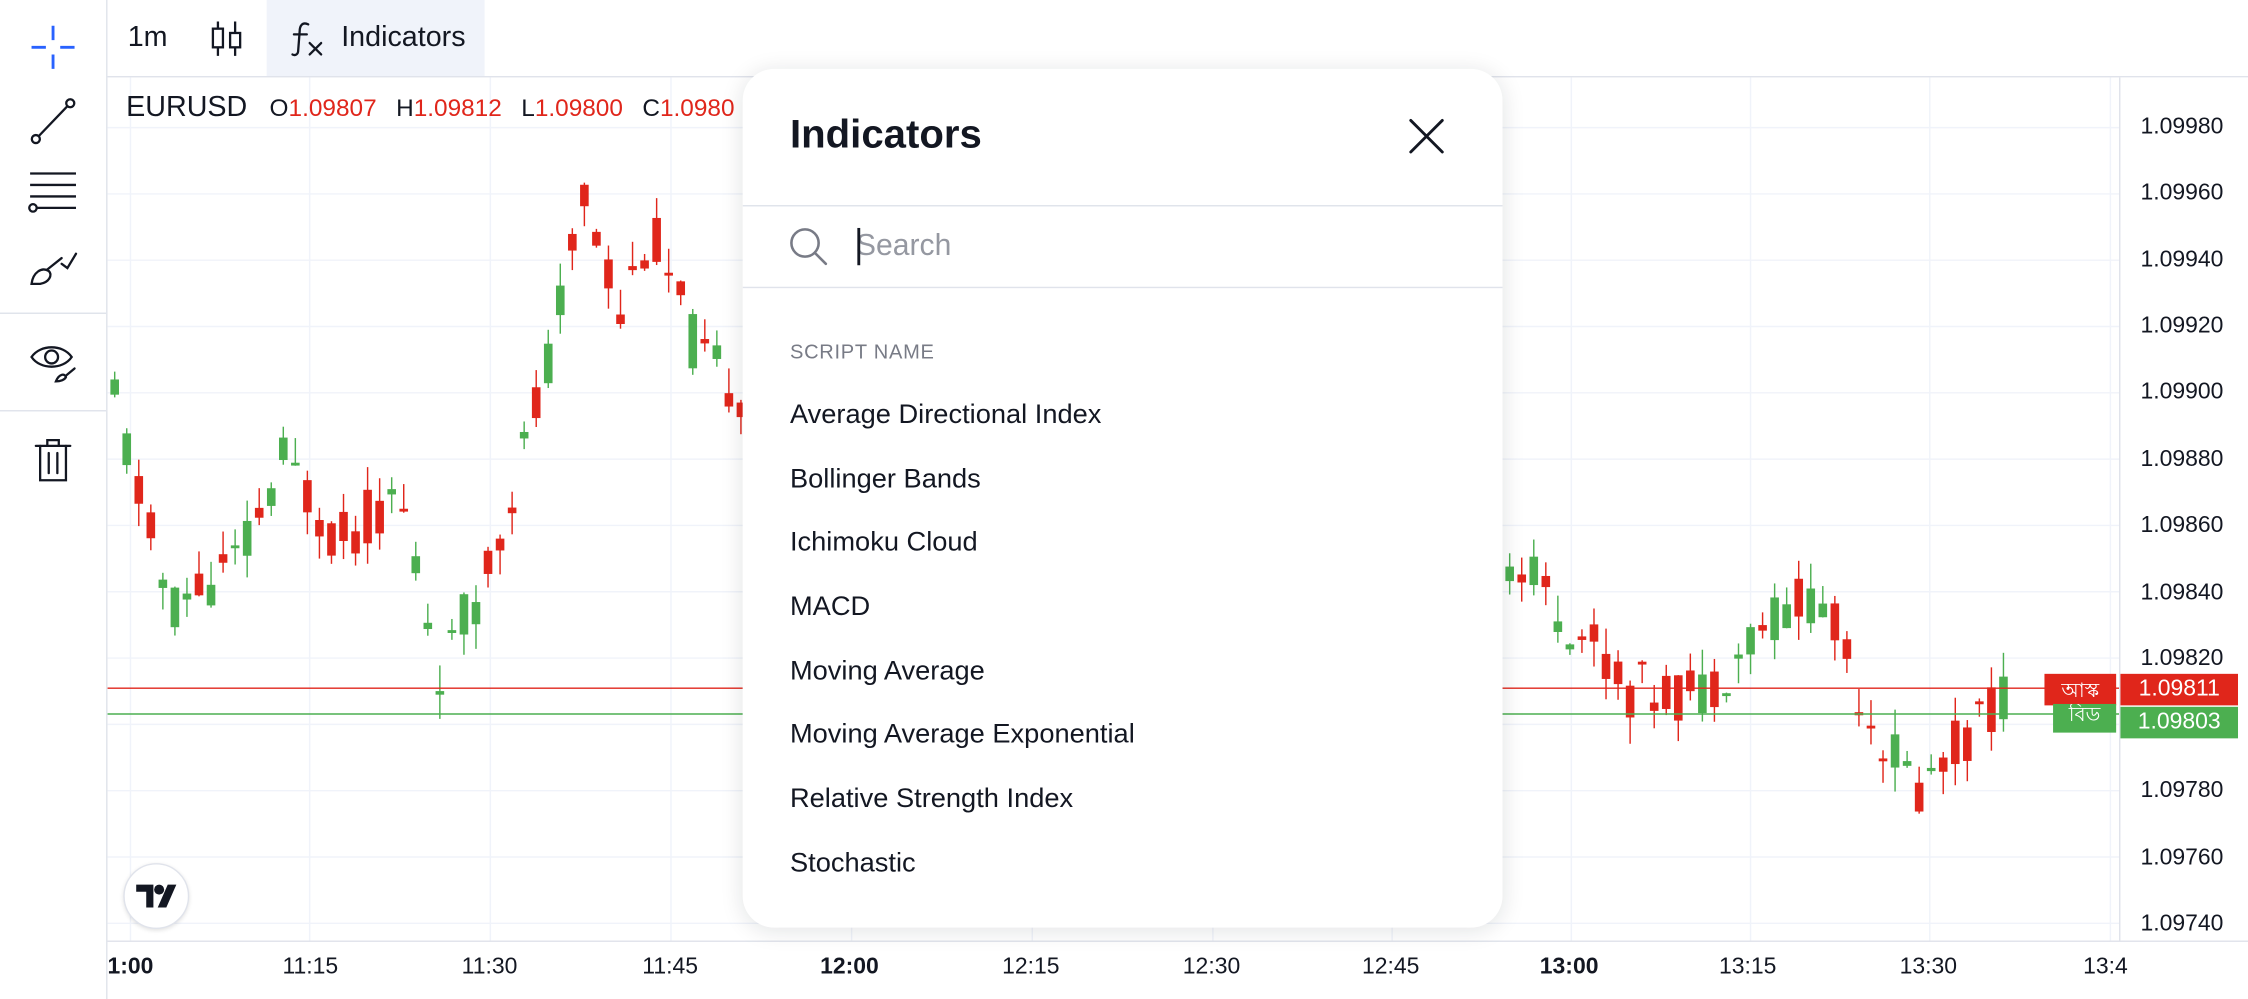  I want to click on price-tick: 1.09940, so click(2182, 260).